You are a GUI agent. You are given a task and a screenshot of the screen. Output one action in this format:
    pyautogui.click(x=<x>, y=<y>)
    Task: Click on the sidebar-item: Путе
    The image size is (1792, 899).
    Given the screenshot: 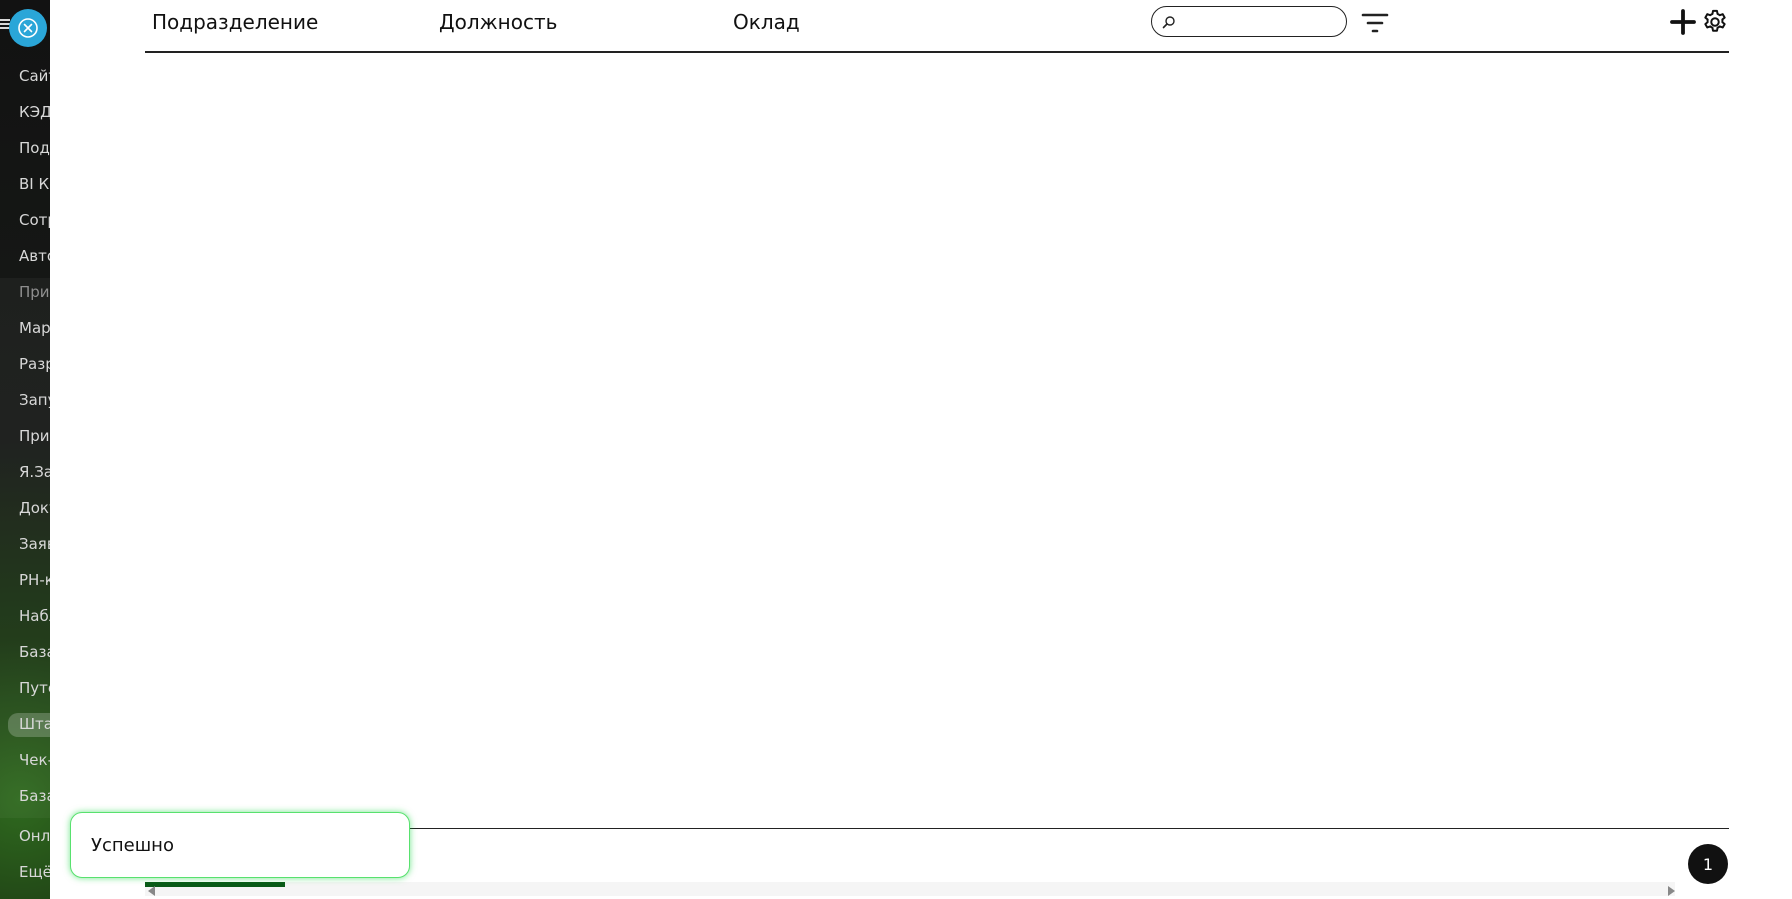 What is the action you would take?
    pyautogui.click(x=25, y=688)
    